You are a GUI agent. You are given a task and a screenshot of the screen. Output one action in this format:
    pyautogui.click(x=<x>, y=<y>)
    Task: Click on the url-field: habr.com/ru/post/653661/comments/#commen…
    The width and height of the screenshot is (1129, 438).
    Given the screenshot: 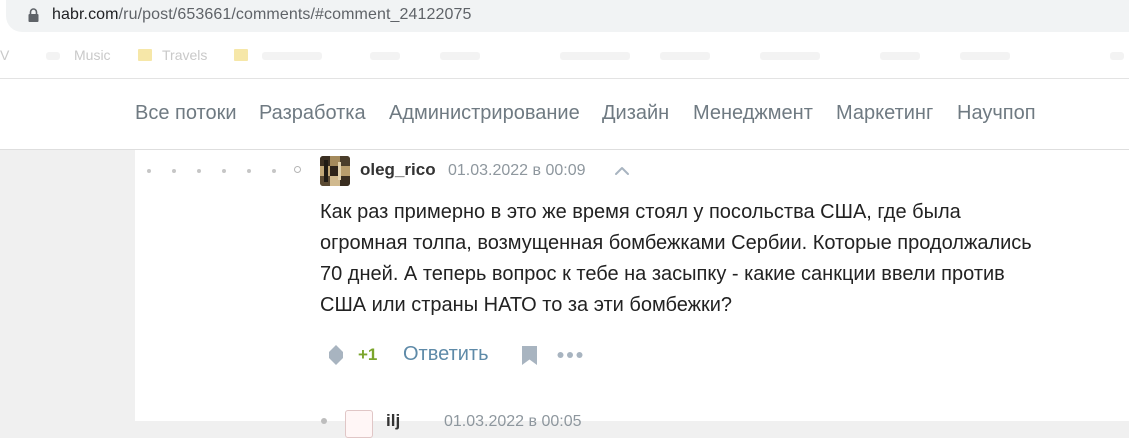 What is the action you would take?
    pyautogui.click(x=567, y=16)
    